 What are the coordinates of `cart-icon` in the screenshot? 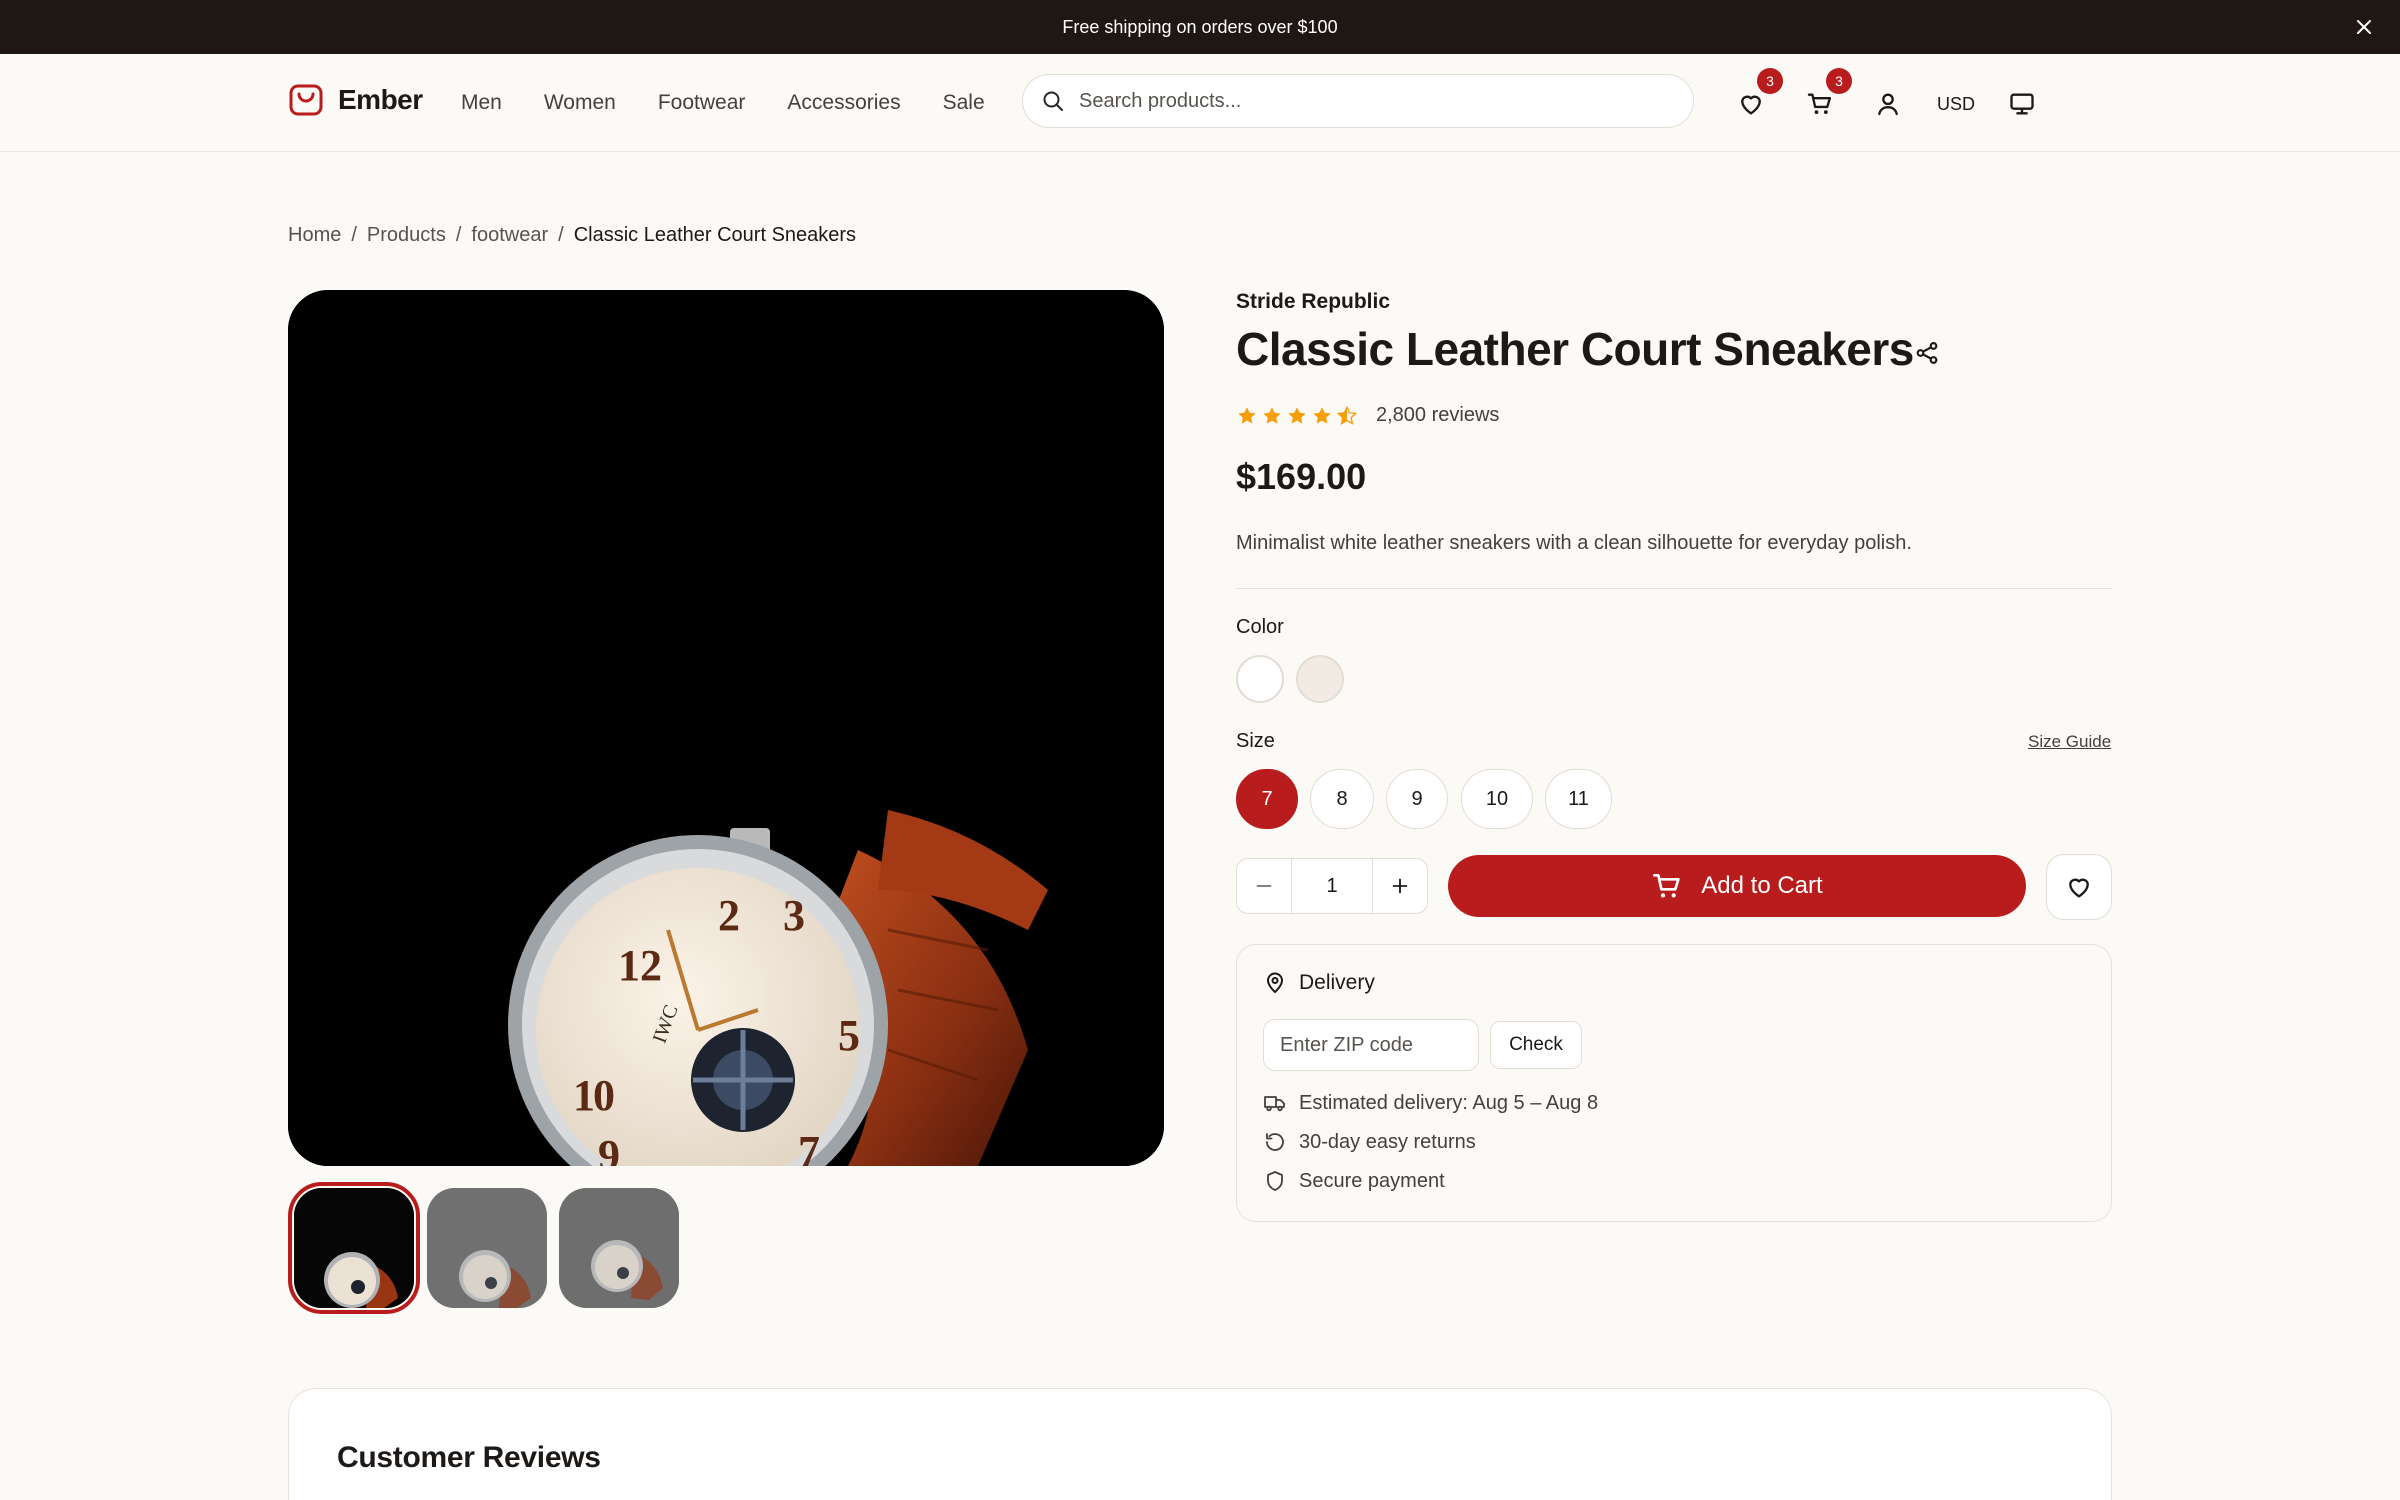 It's located at (1667, 886).